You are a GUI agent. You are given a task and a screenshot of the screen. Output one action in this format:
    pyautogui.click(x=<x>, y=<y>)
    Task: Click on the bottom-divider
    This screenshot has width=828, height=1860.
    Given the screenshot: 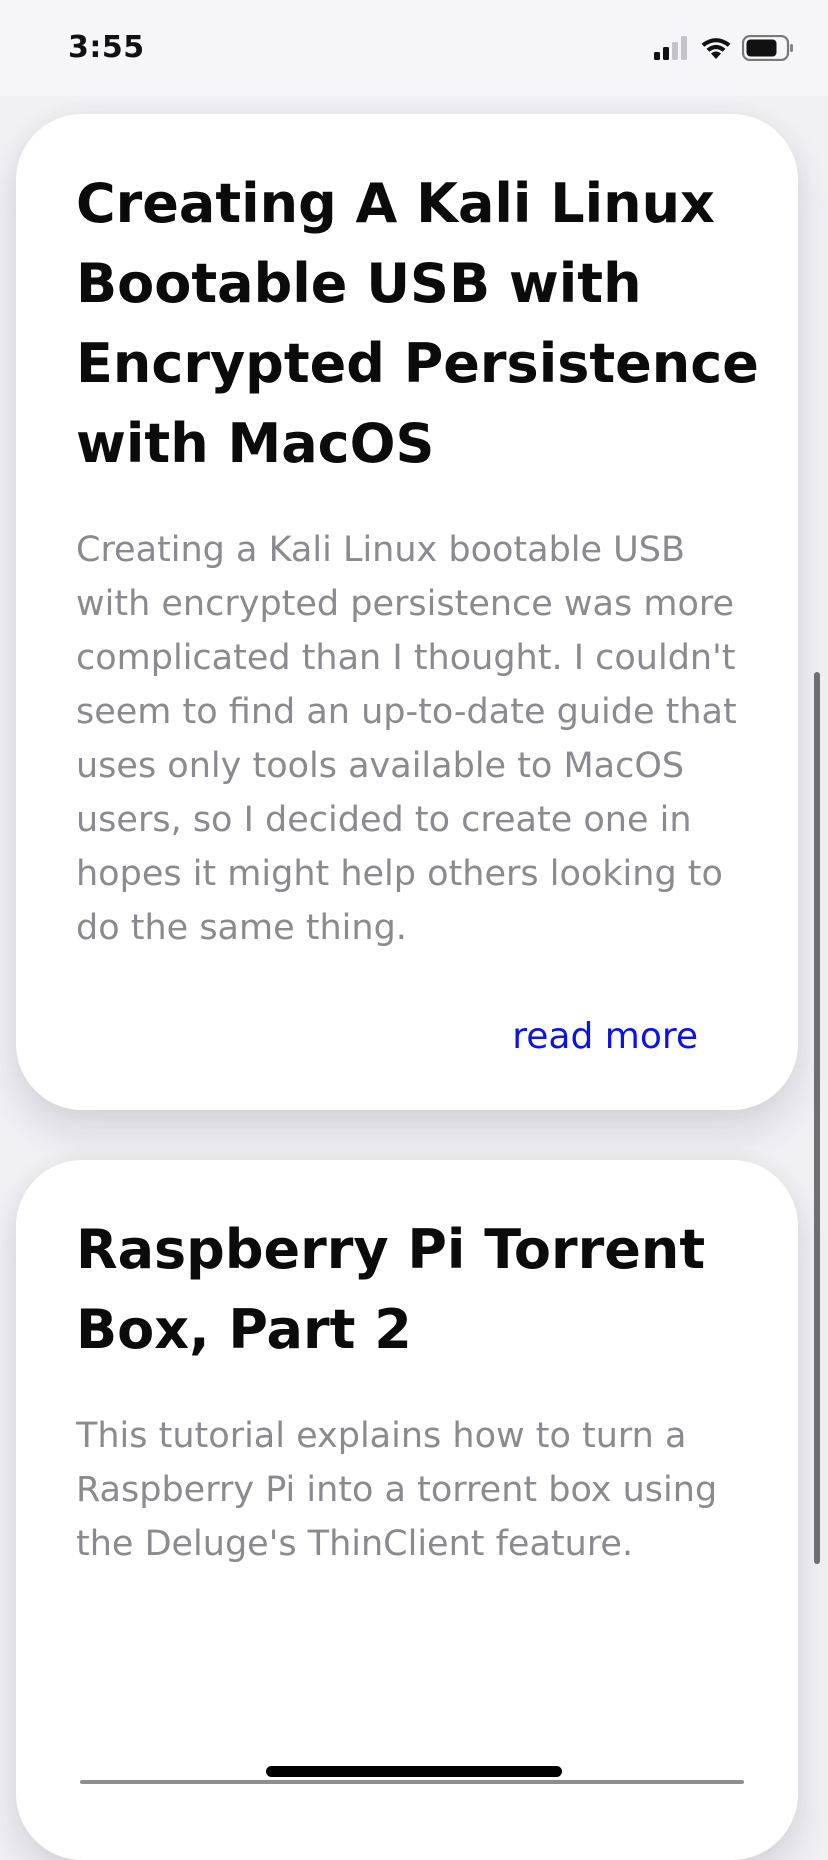 What is the action you would take?
    pyautogui.click(x=412, y=1782)
    